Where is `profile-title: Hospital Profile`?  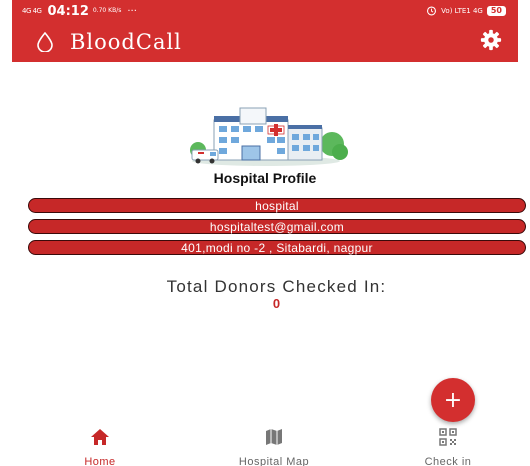 profile-title: Hospital Profile is located at coordinates (265, 178).